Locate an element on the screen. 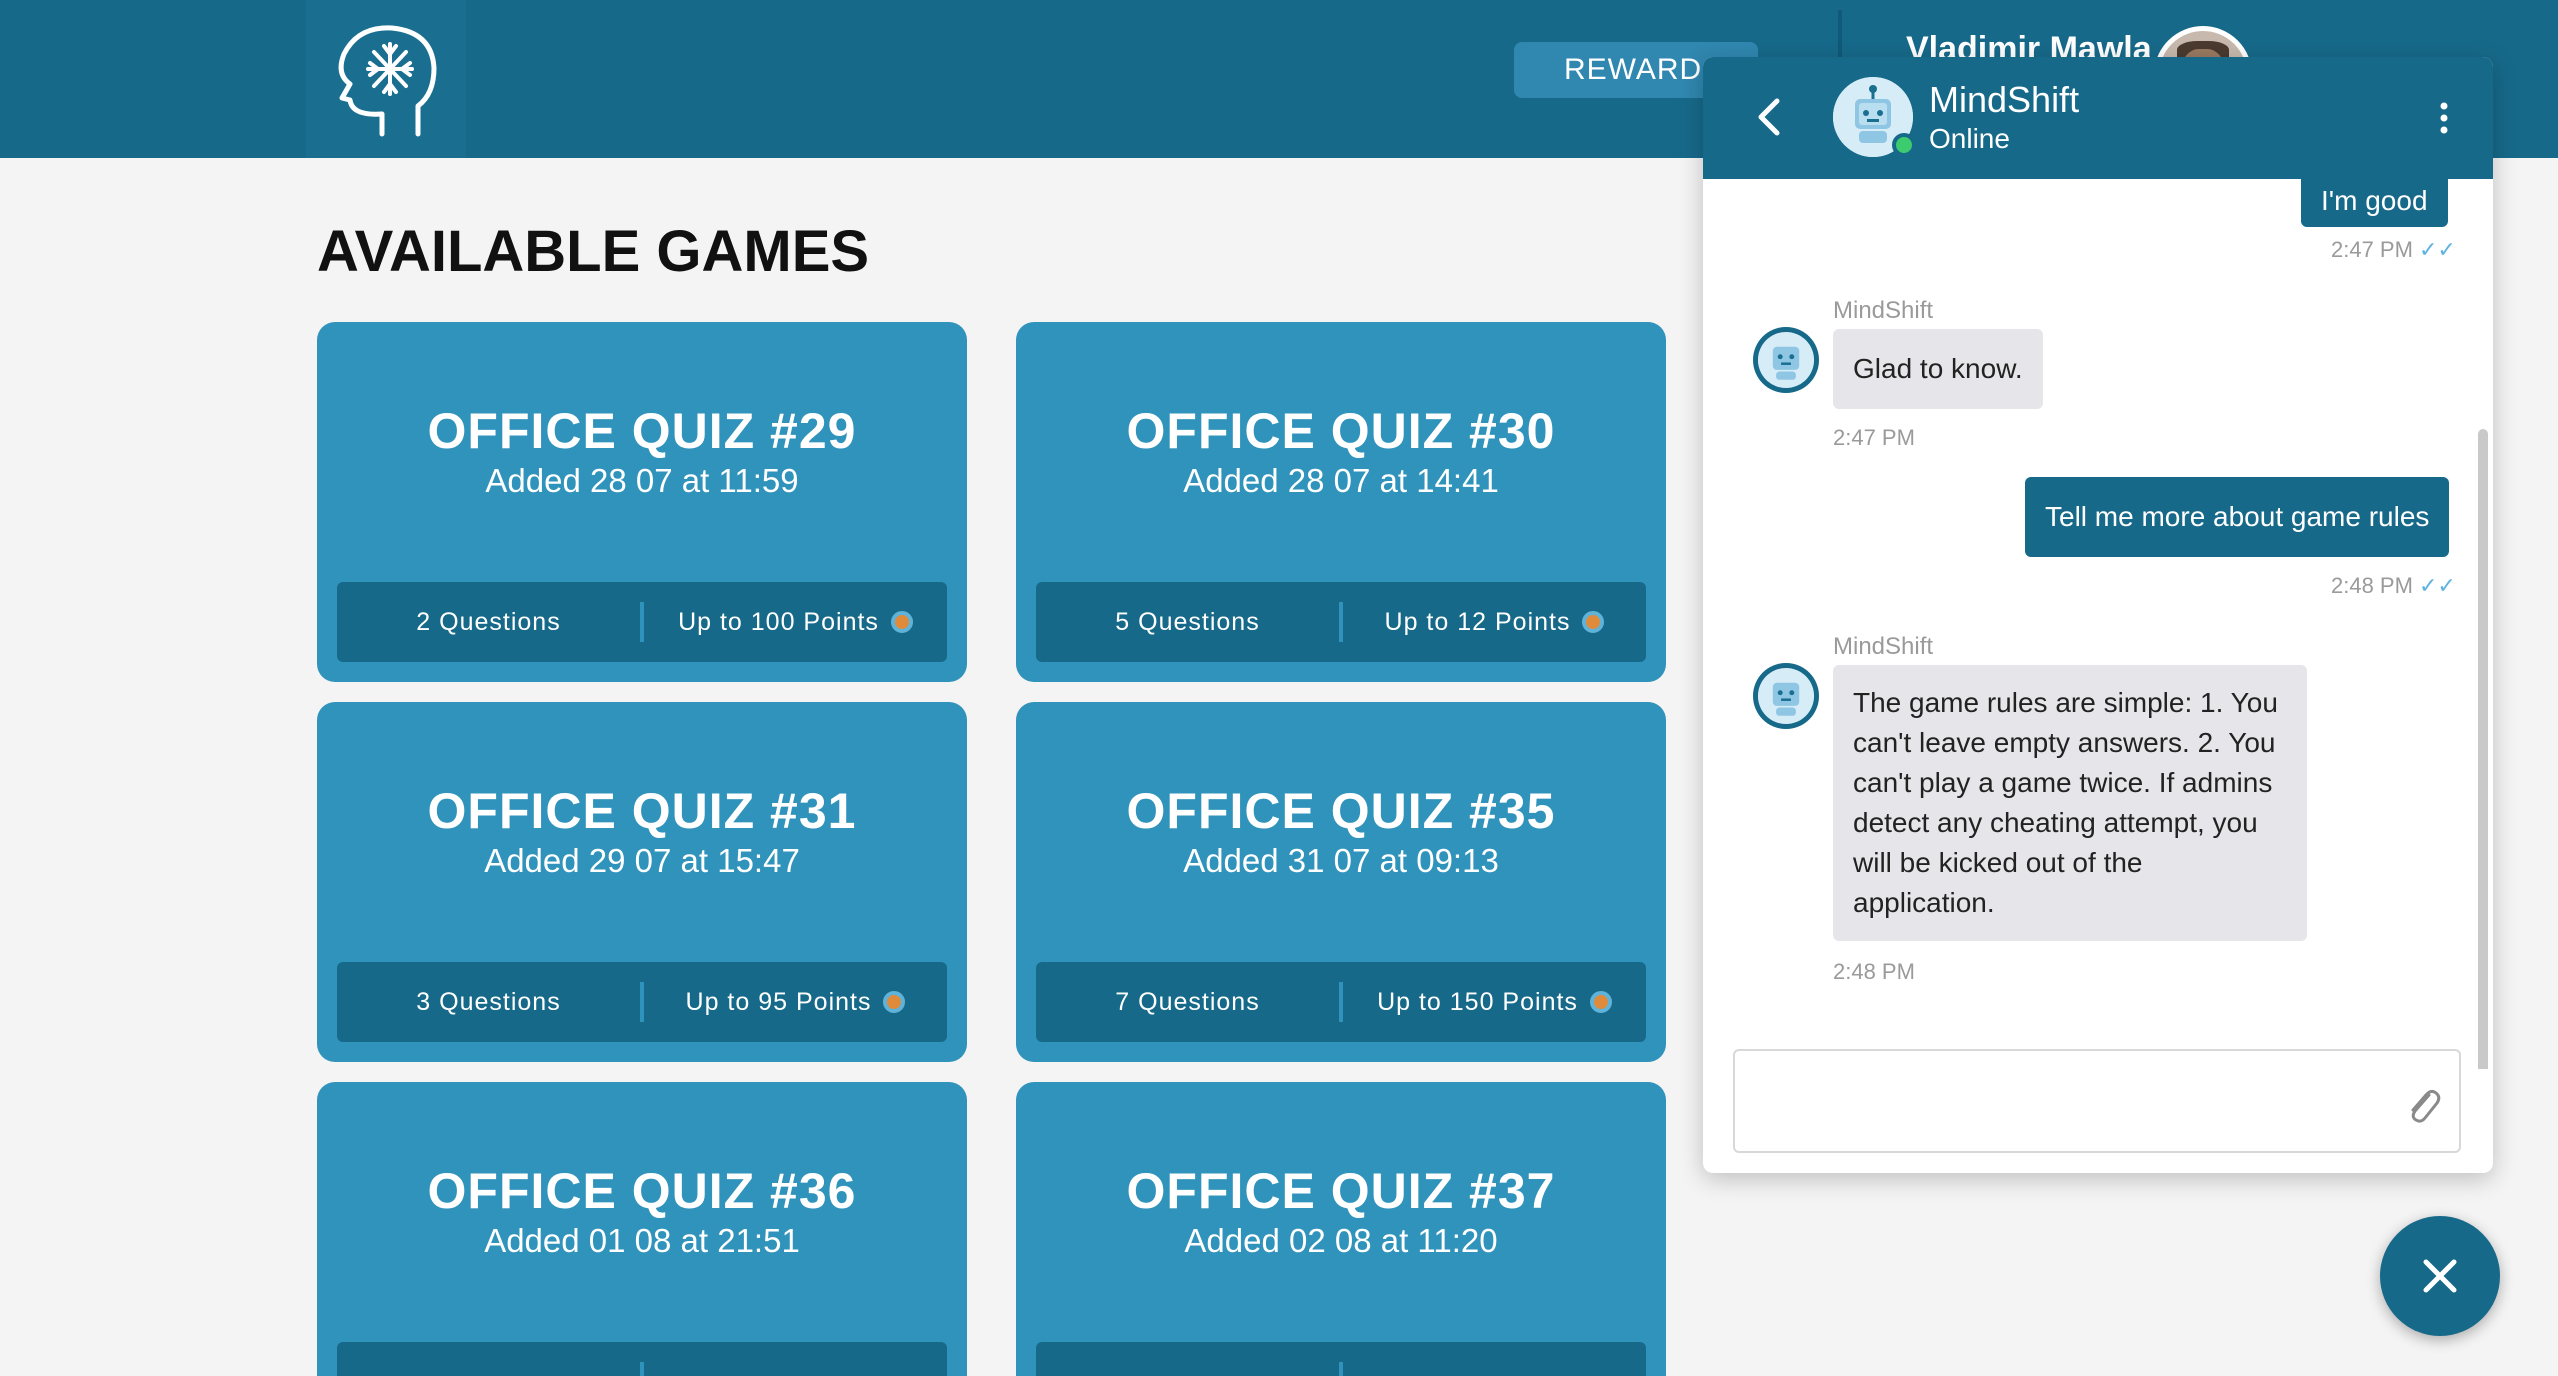 This screenshot has width=2558, height=1376. app-logo is located at coordinates (386, 79).